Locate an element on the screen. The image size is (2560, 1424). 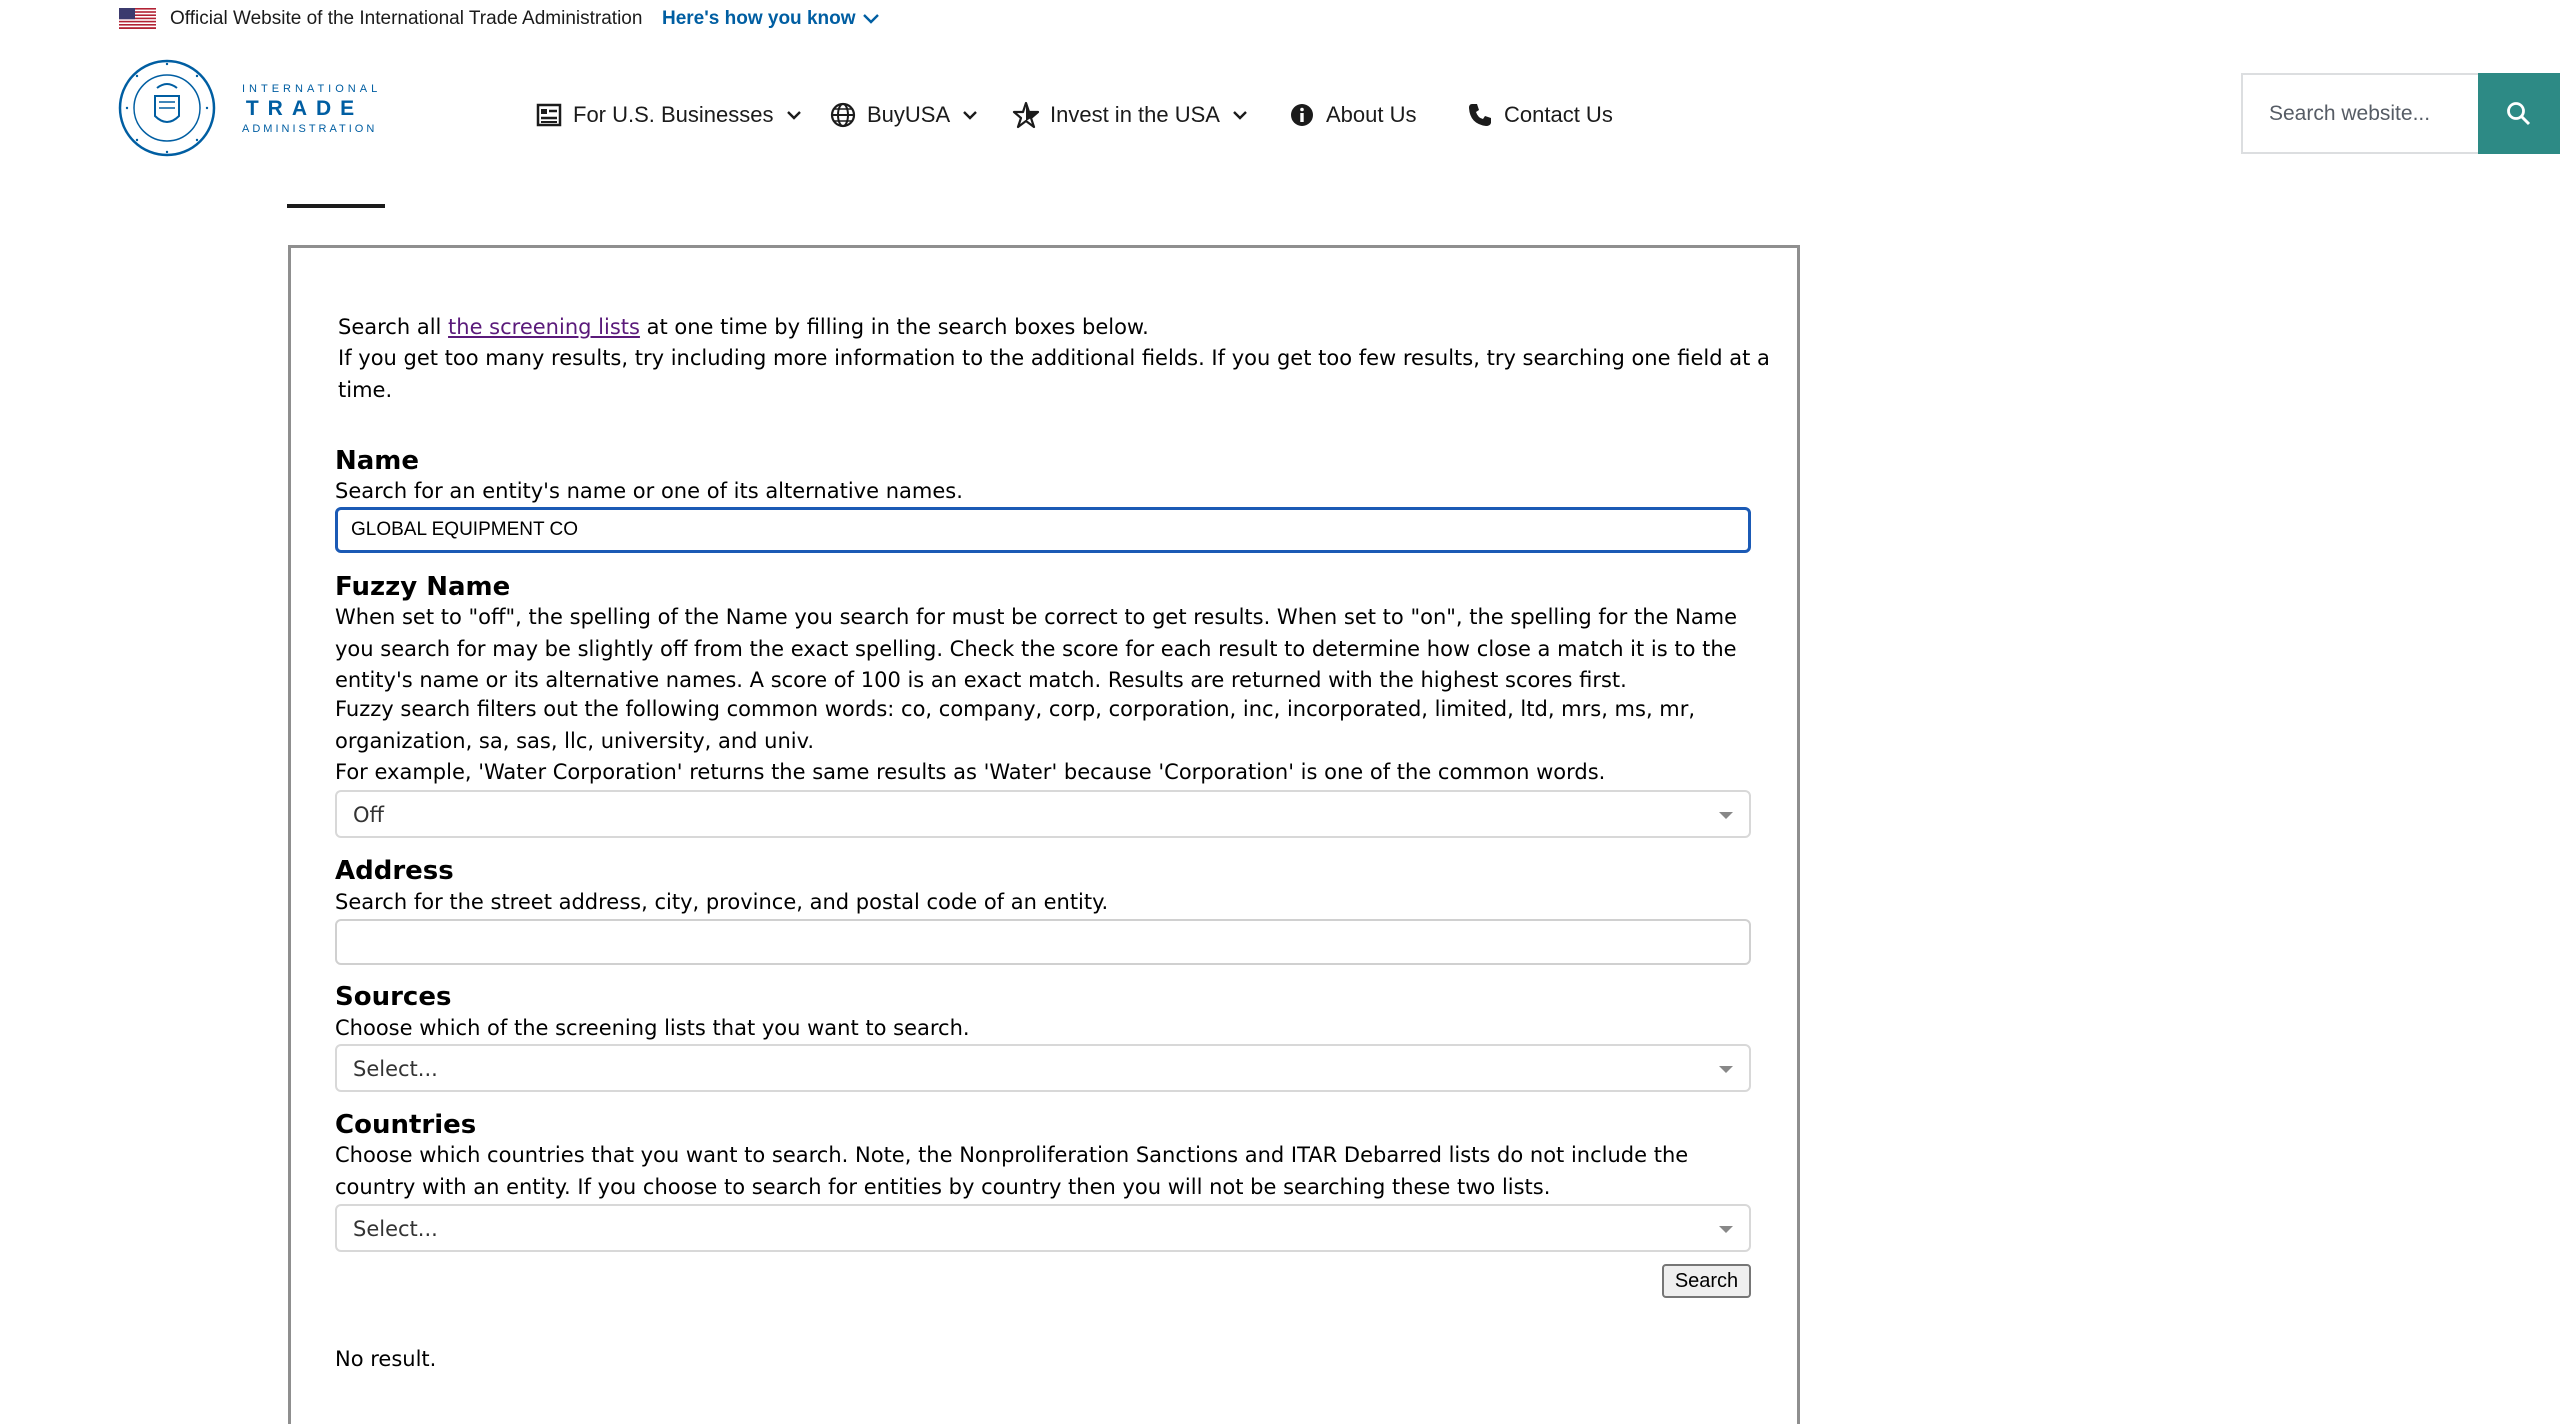
fuzzy-name-value: Off is located at coordinates (368, 815).